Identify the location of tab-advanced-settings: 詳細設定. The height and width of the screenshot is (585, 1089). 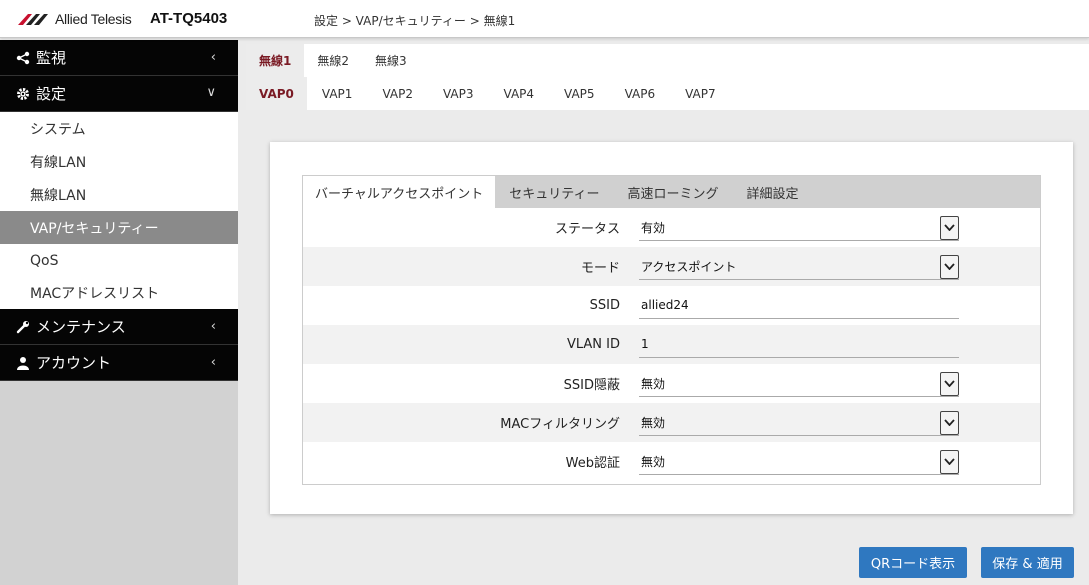
(772, 192).